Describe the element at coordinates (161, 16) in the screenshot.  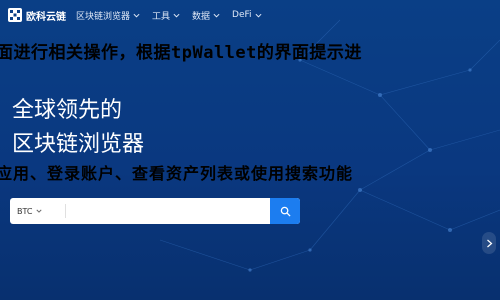
I see `nav-item-label: 工具` at that location.